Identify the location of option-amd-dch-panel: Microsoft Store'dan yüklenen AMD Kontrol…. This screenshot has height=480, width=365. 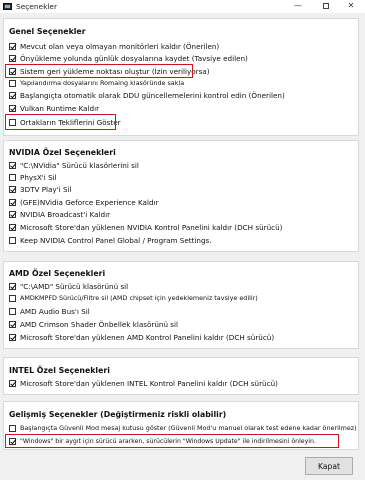
(141, 337).